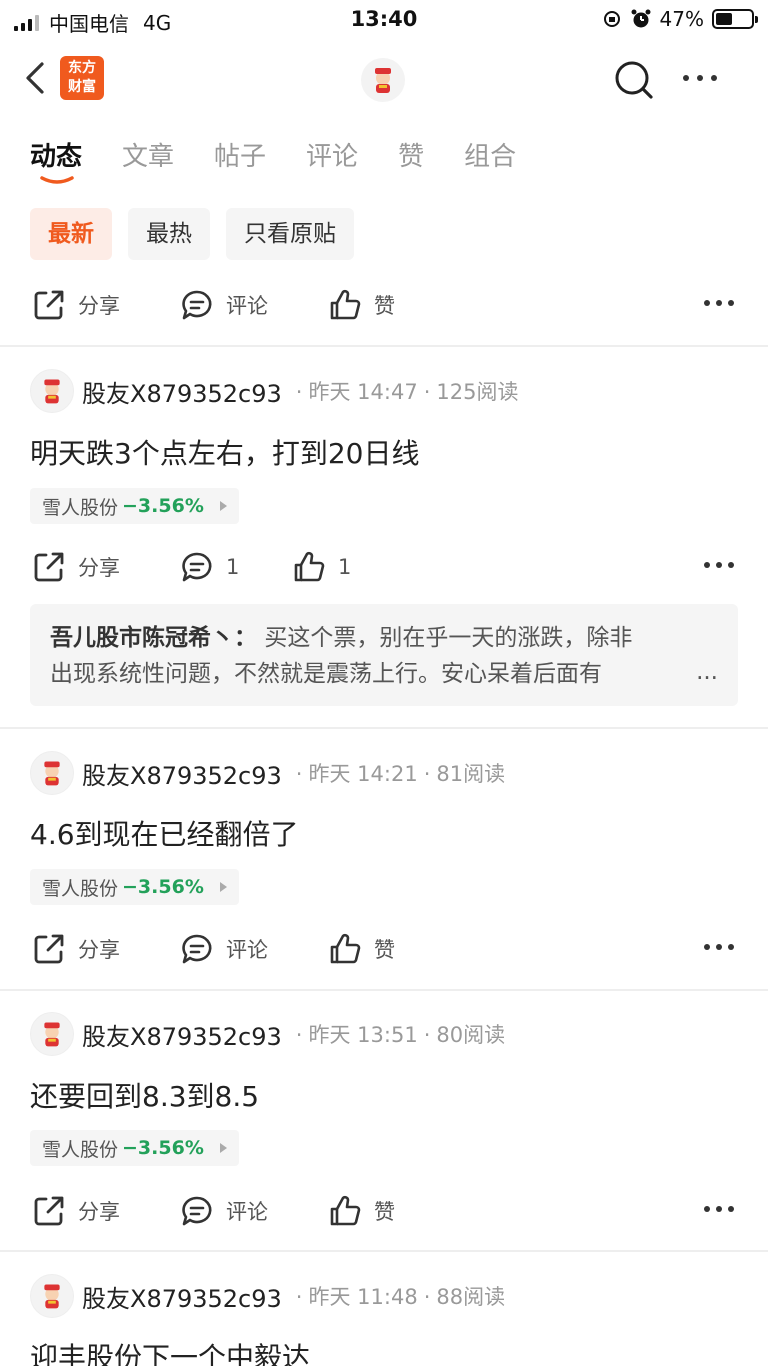  I want to click on post-meta: · 昨天 14:21 · 81阅读, so click(400, 774).